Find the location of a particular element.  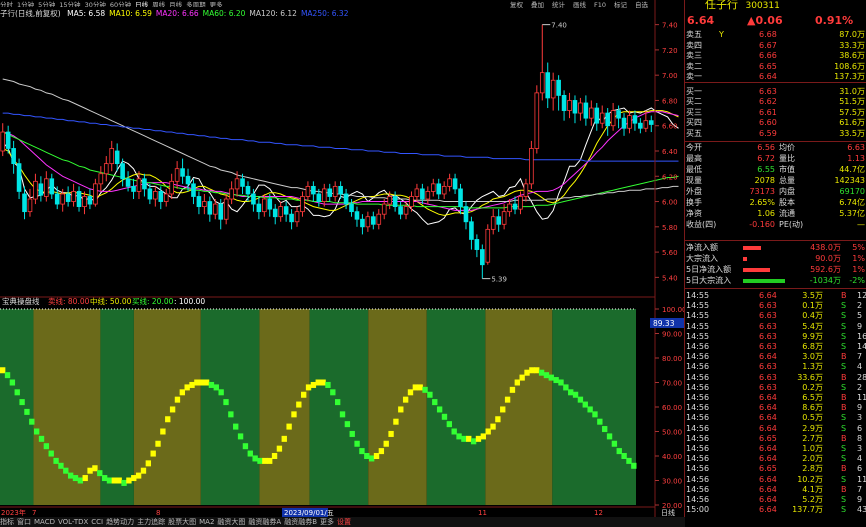

indicator-tab: MA2 is located at coordinates (206, 522).